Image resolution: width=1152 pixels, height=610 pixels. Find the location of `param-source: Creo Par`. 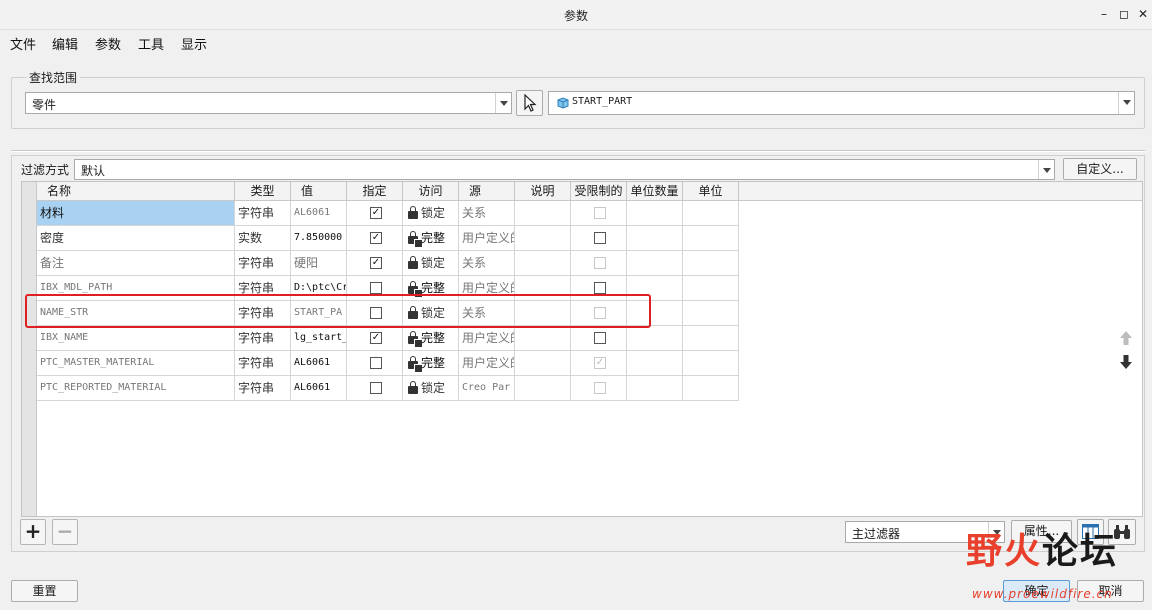

param-source: Creo Par is located at coordinates (487, 388).